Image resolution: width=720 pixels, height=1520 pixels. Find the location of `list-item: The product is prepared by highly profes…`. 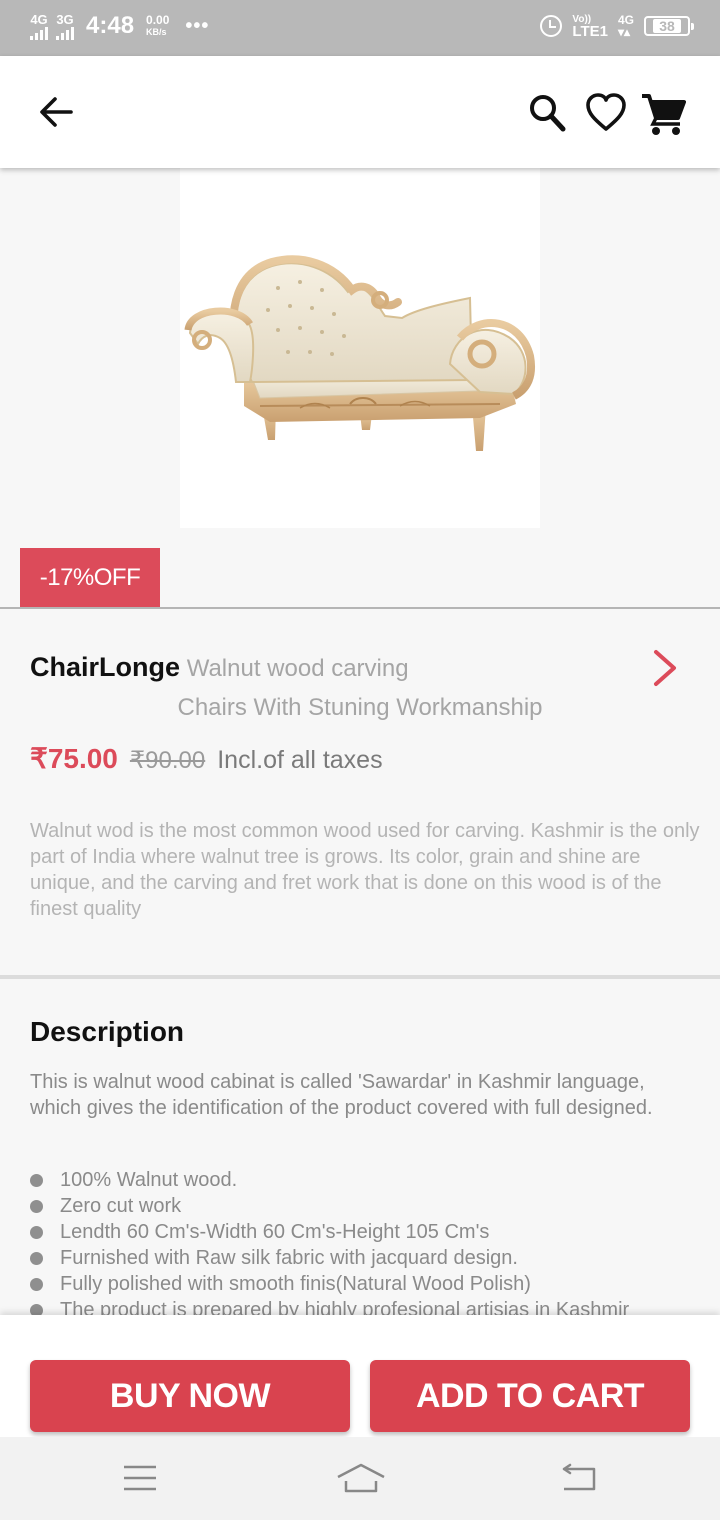

list-item: The product is prepared by highly profes… is located at coordinates (370, 1306).